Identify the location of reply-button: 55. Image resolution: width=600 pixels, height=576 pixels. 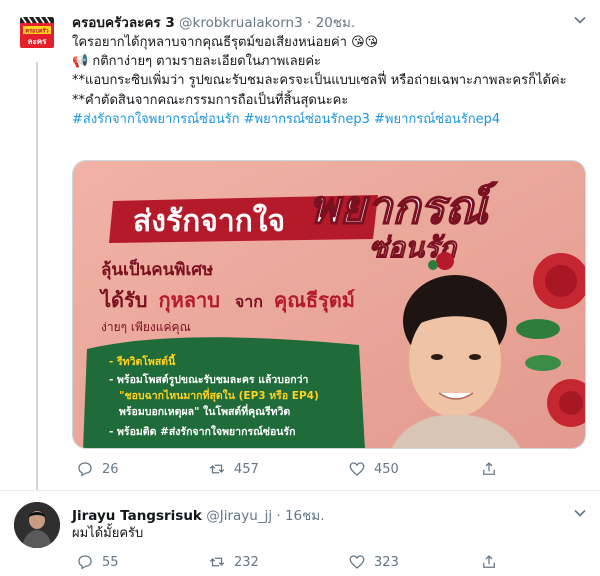
(97, 562).